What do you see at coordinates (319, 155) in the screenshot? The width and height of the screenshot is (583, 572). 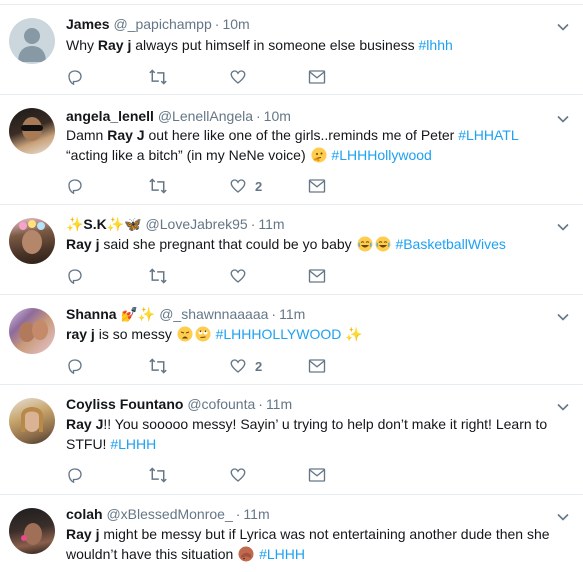 I see `thinking-emoji` at bounding box center [319, 155].